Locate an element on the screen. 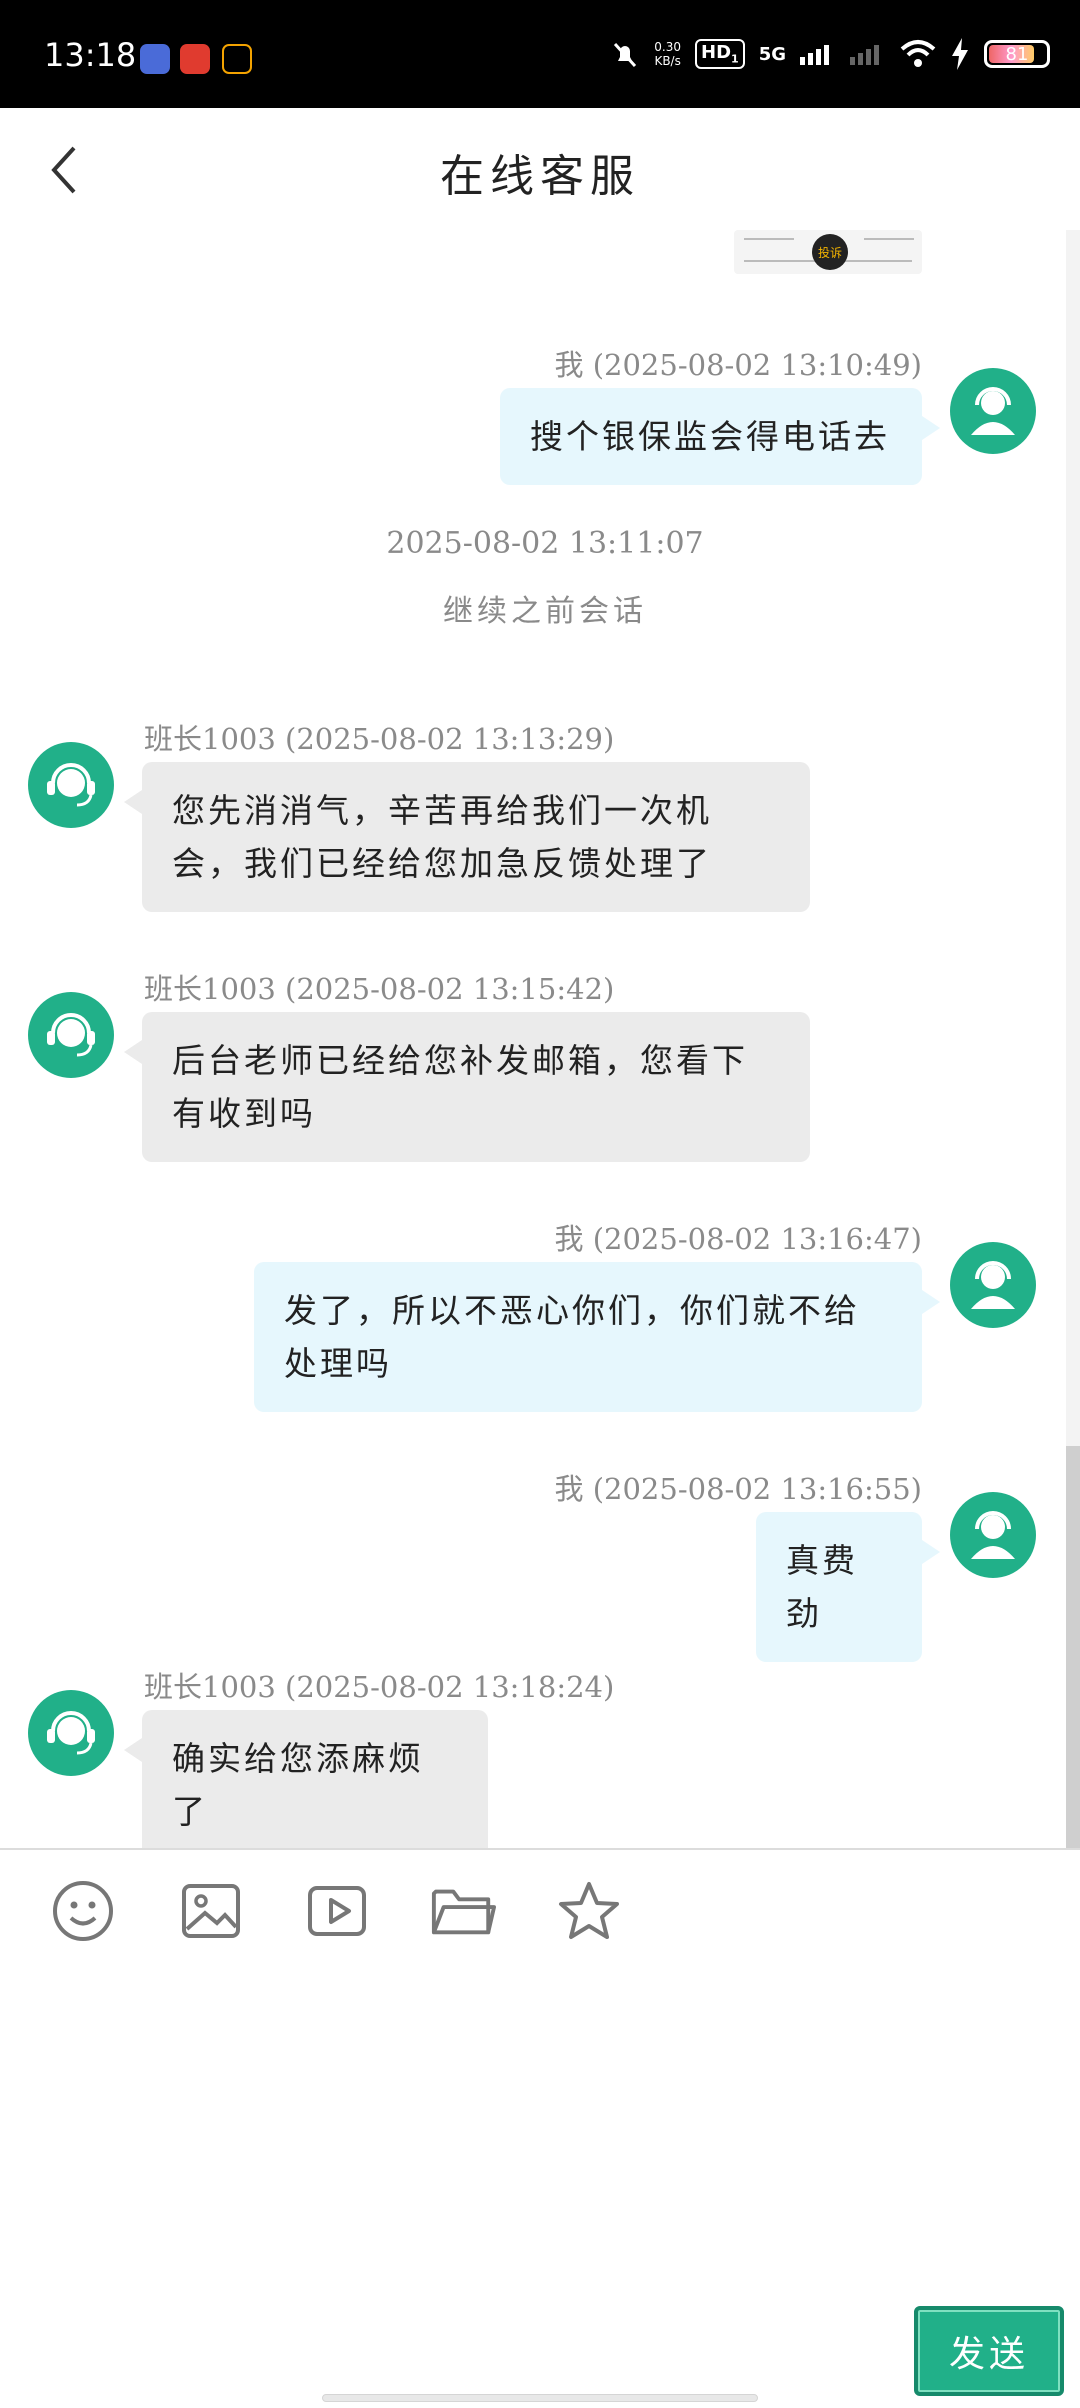 The height and width of the screenshot is (2408, 1080). message-bubble-agent: 您先消消气，辛苦再给我们一次机 会，我们已经给您加急反馈处理了 is located at coordinates (467, 837).